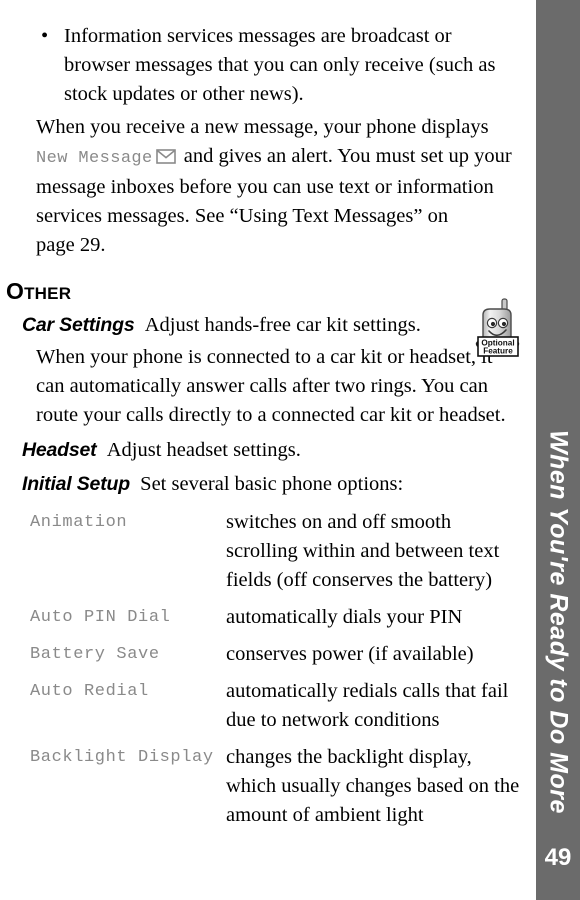 Image resolution: width=580 pixels, height=900 pixels. I want to click on envelope-icon, so click(165, 158).